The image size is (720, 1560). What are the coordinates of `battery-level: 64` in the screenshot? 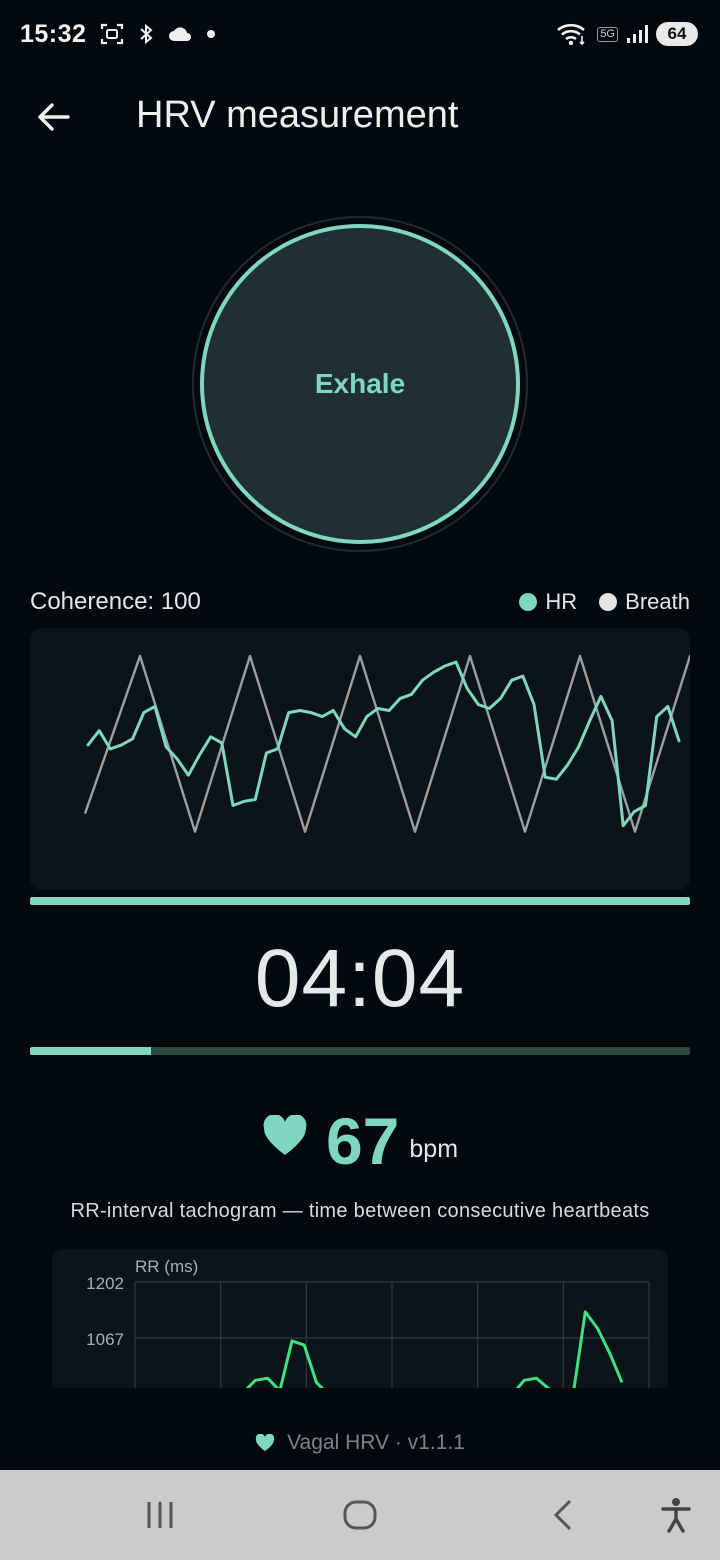 It's located at (677, 34).